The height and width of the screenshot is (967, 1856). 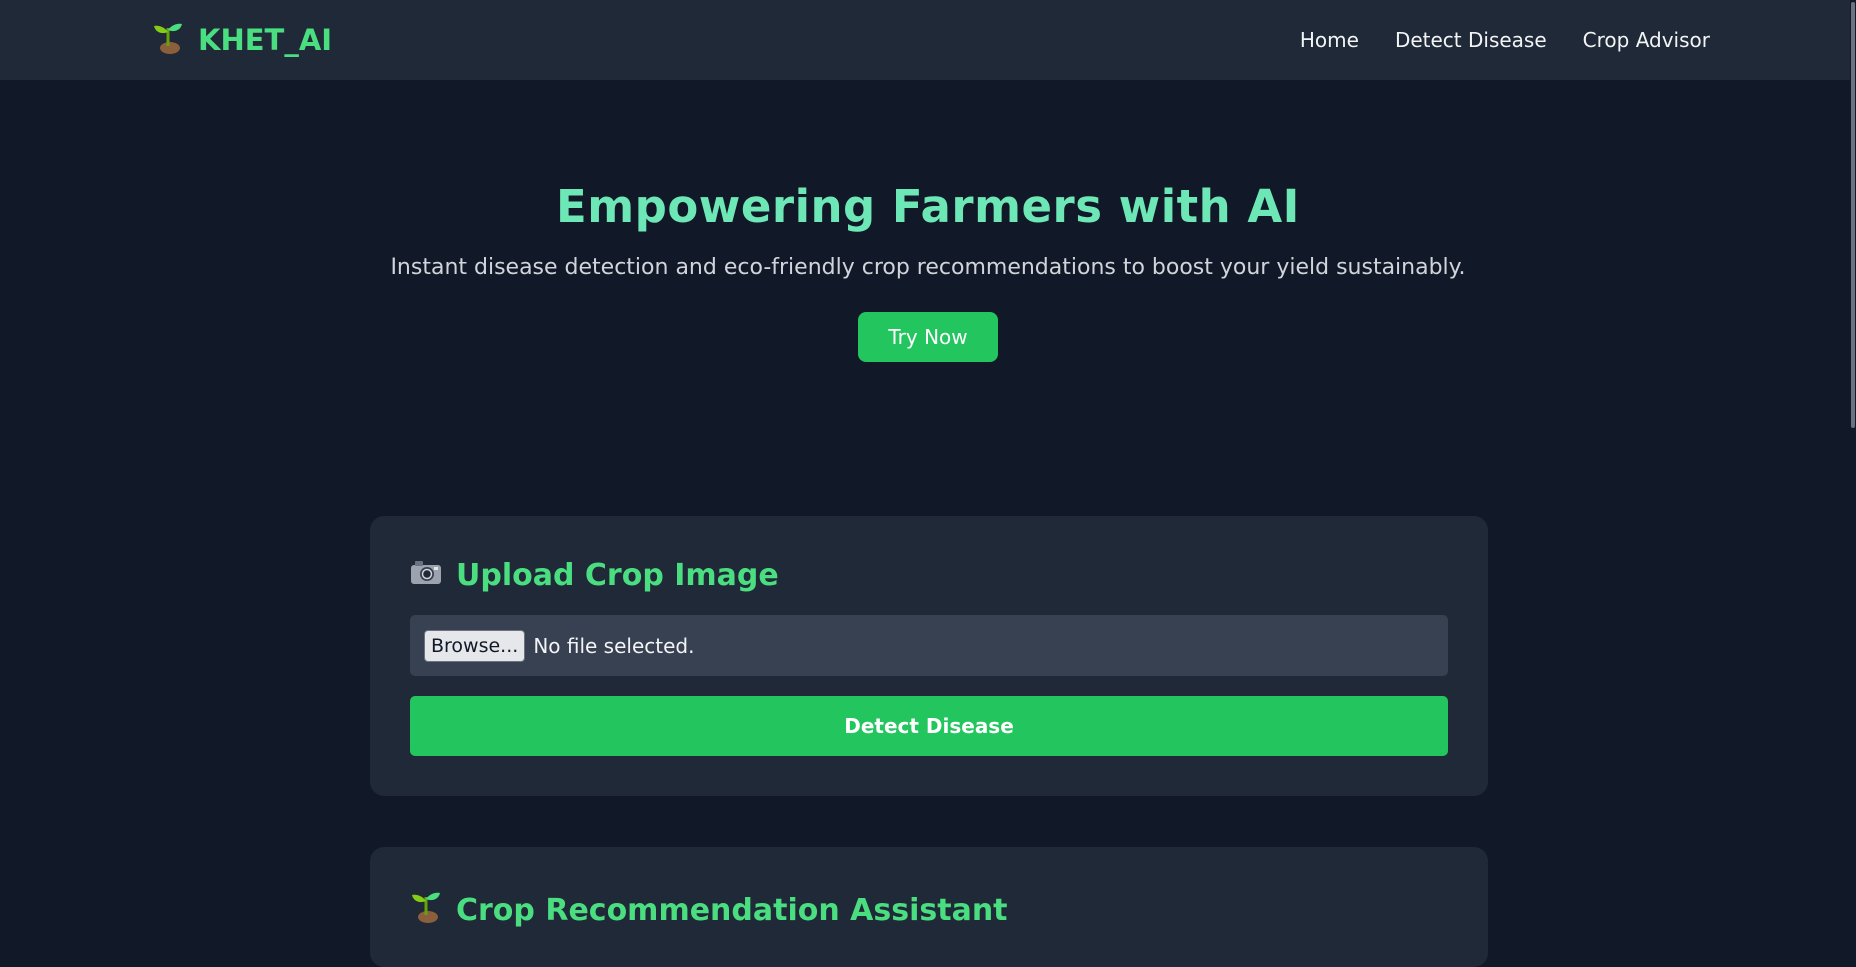 I want to click on upload-card-header: Upload Crop Image, so click(x=929, y=575).